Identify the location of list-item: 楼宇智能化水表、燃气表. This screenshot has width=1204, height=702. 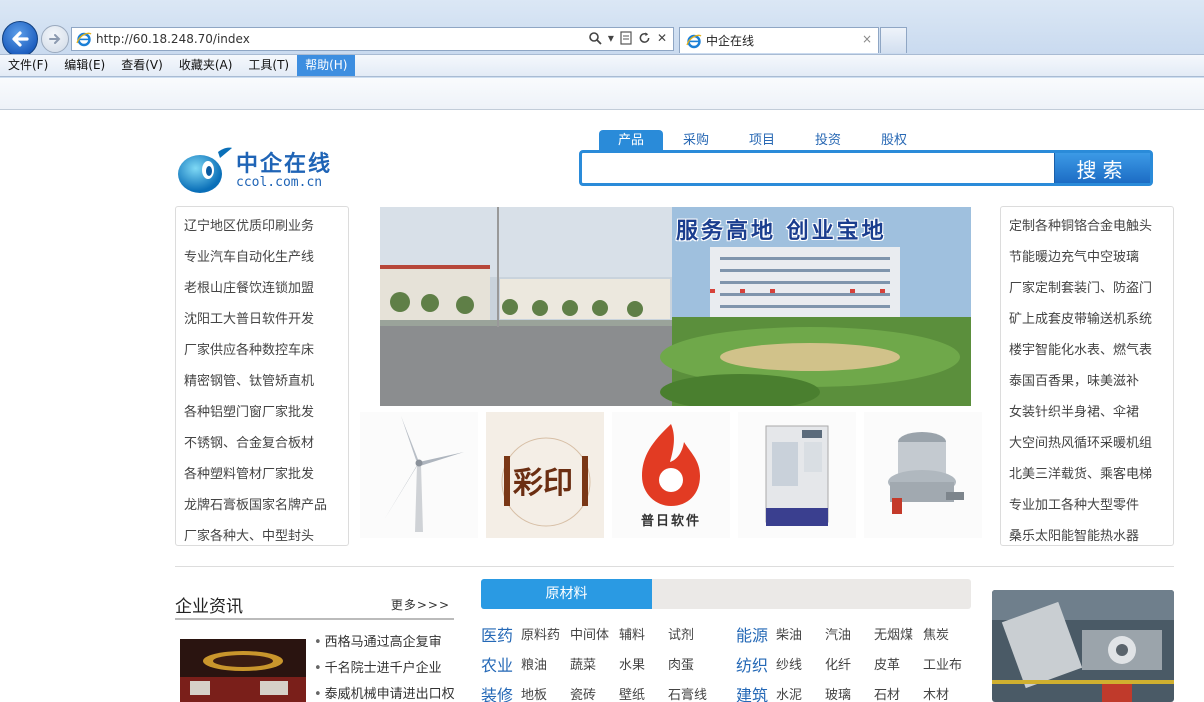
(1087, 350).